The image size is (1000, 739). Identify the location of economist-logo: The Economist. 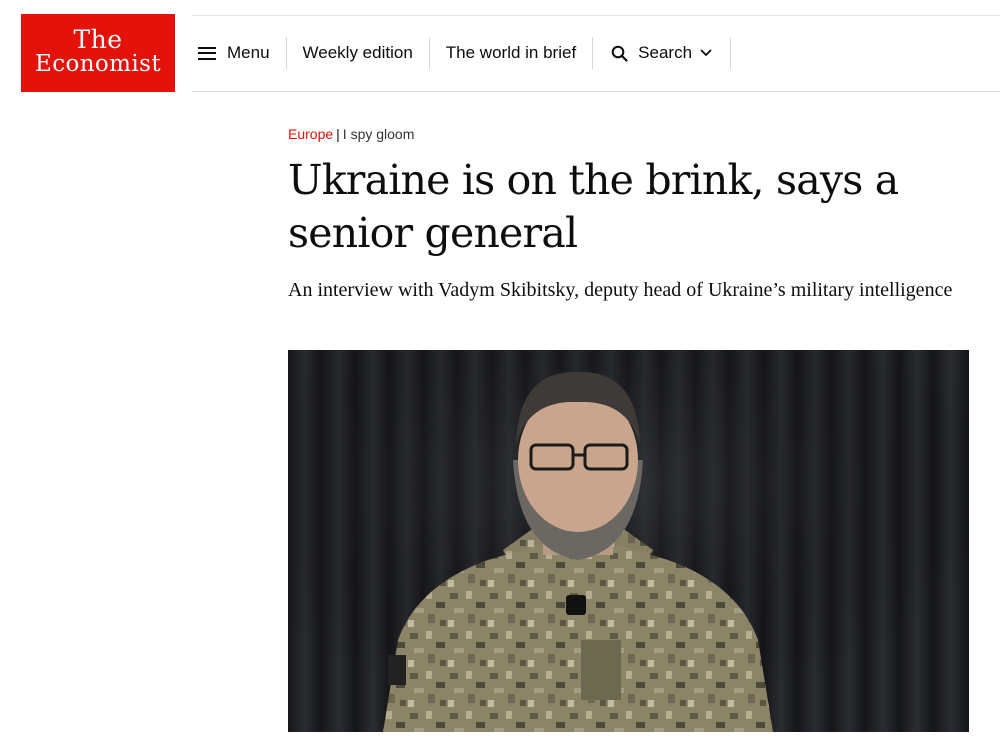
(98, 53).